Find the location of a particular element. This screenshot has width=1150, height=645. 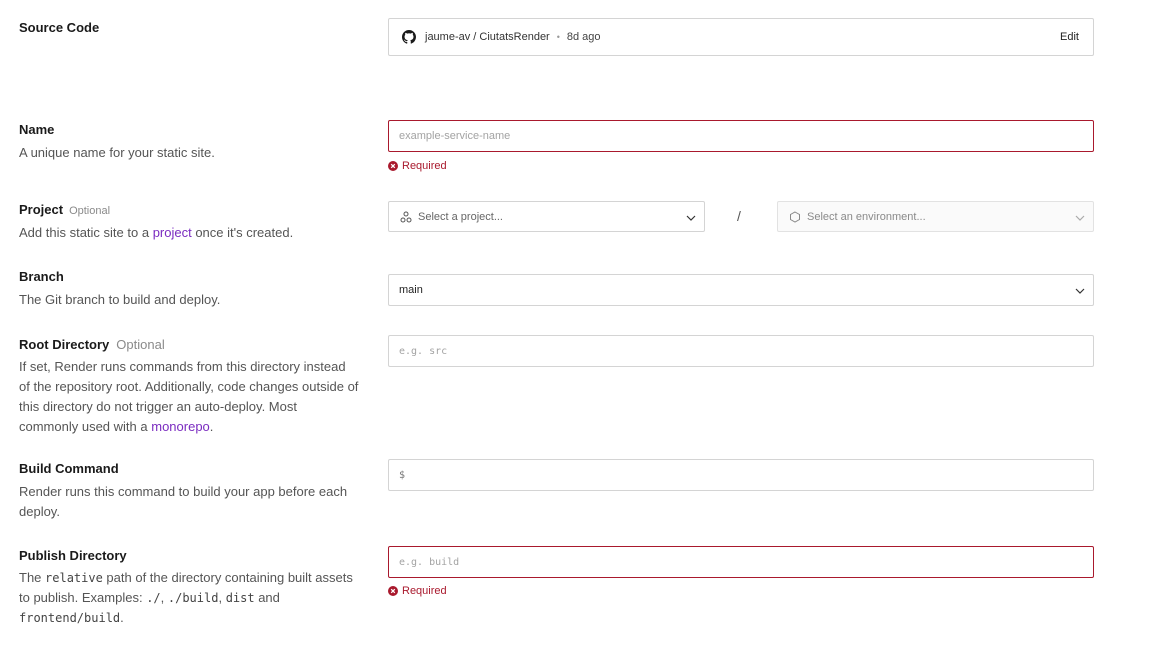

root-directory-desc-suffix: . is located at coordinates (211, 426).